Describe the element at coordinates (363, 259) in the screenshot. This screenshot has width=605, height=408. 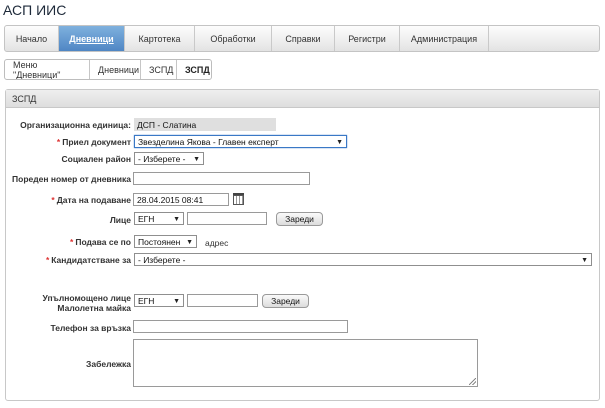
I see `application-select: - Изберете - ▼` at that location.